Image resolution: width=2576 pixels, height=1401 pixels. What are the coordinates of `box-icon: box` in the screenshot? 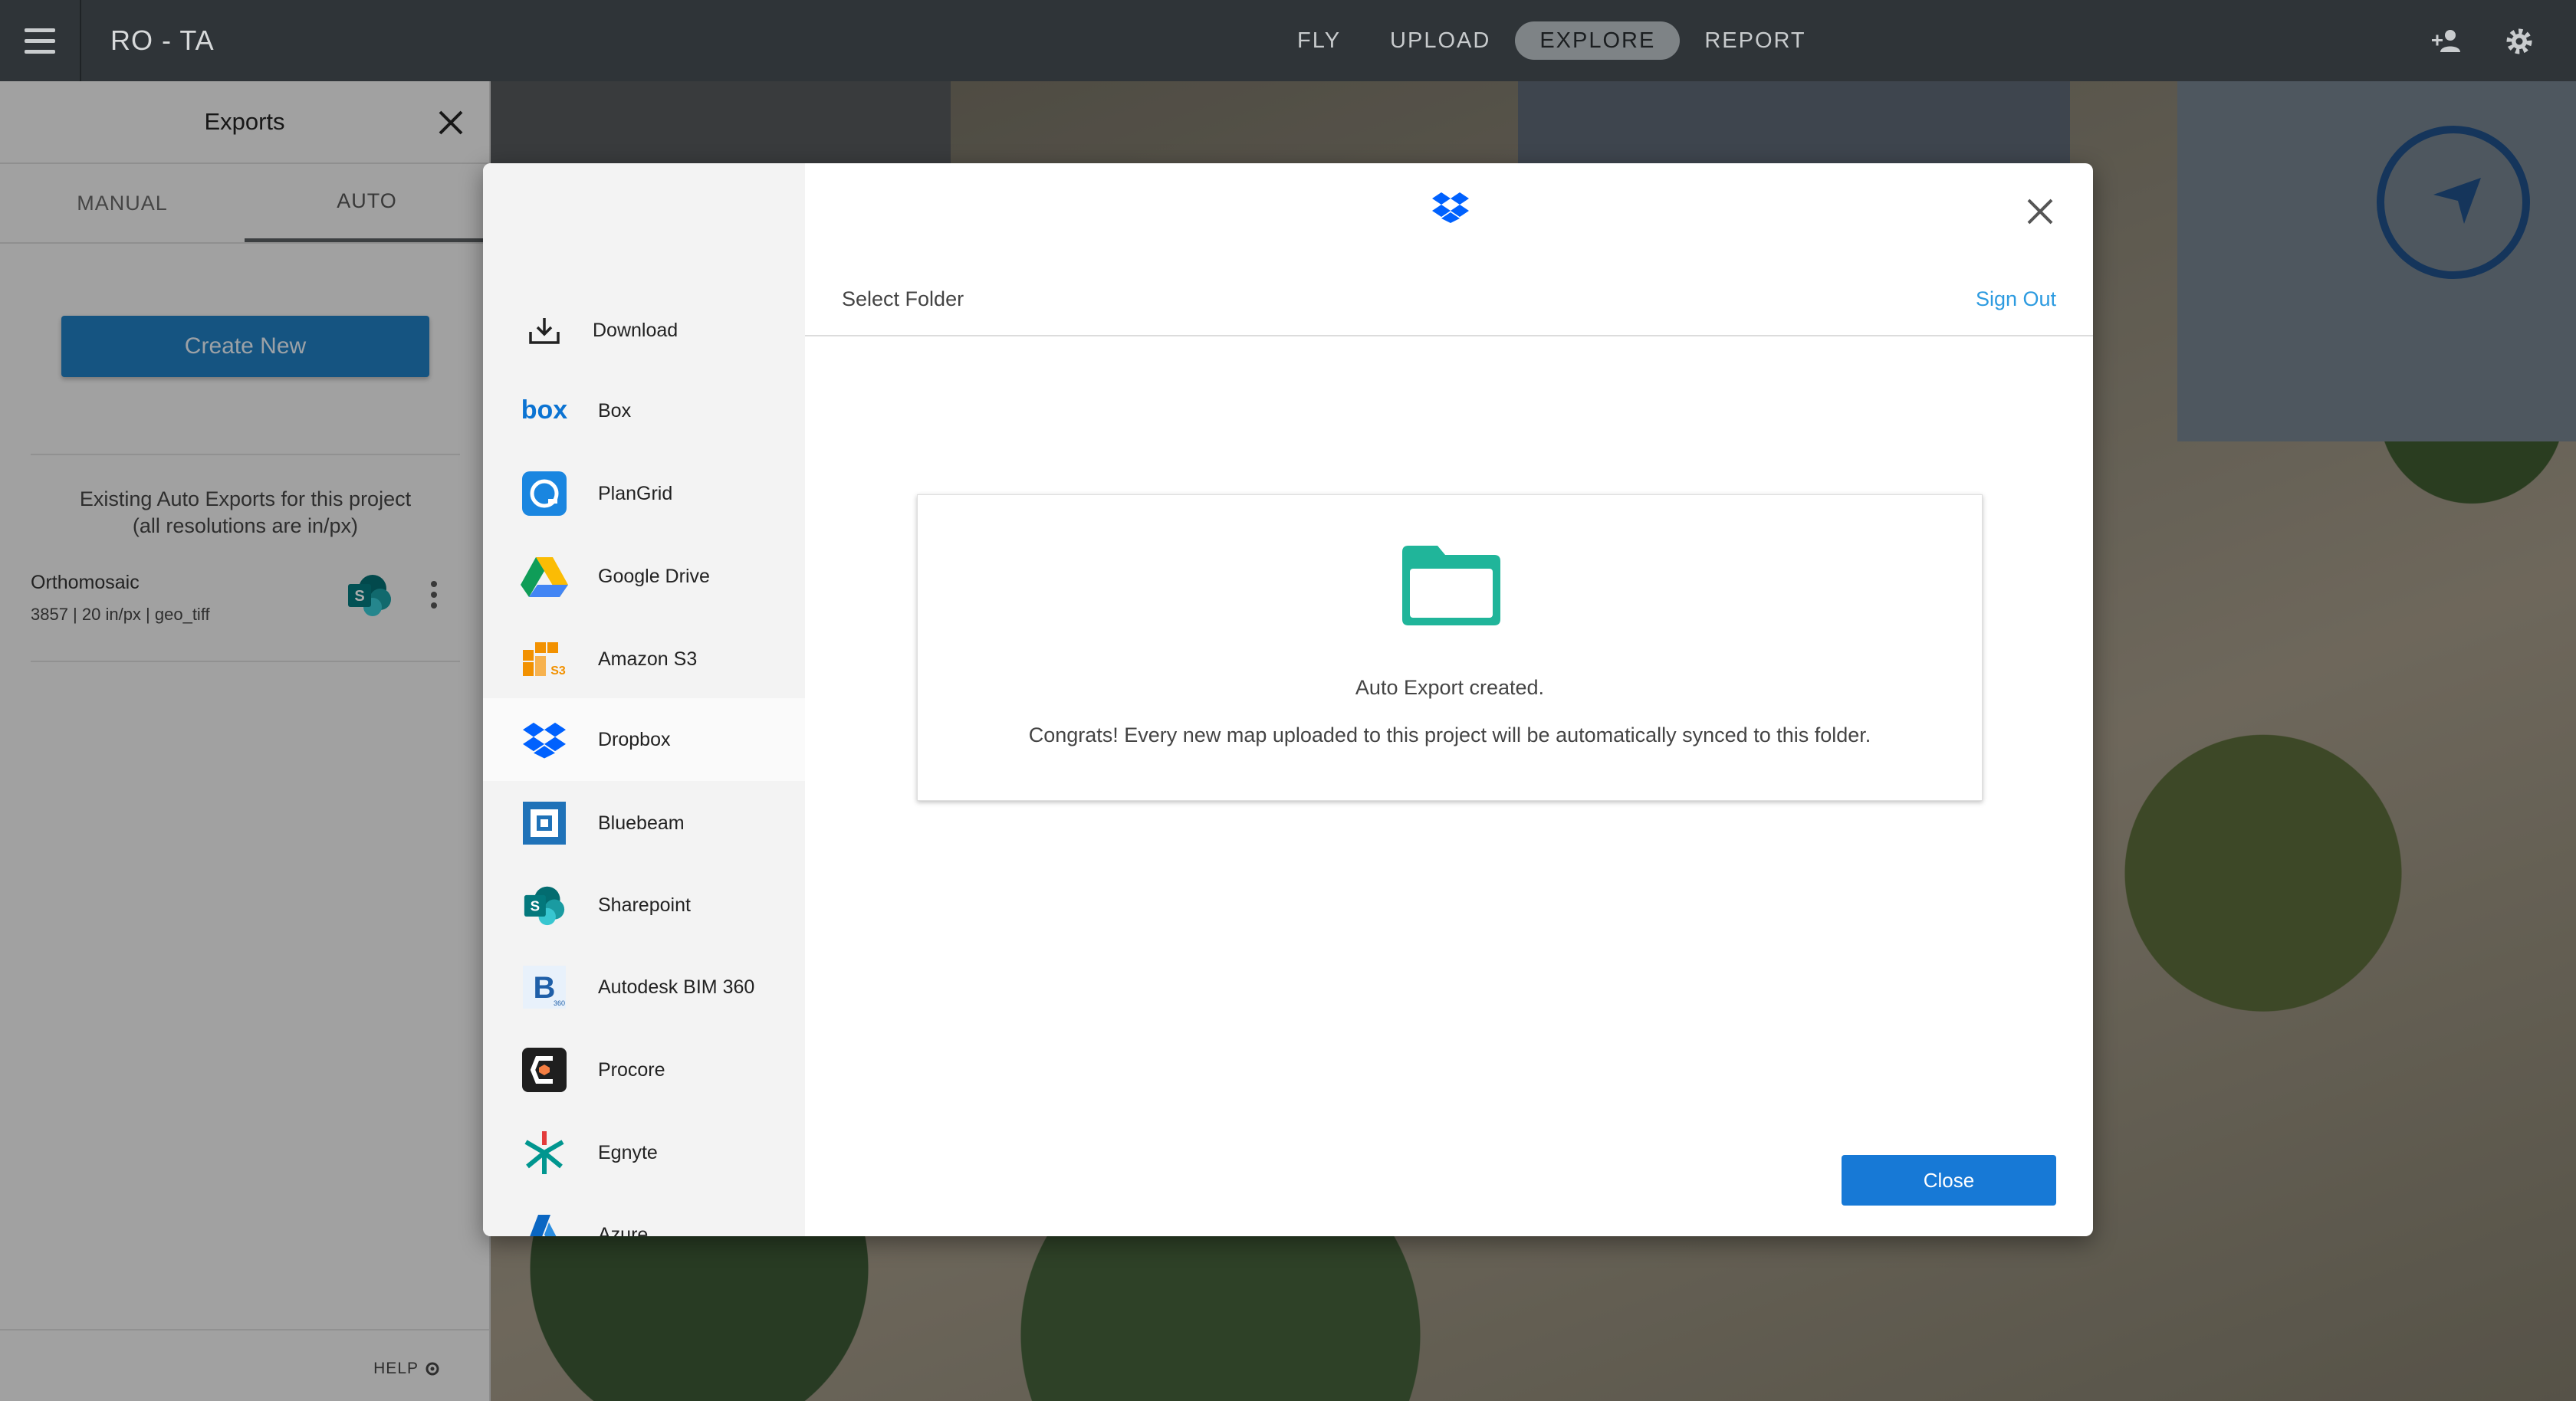 It's located at (545, 410).